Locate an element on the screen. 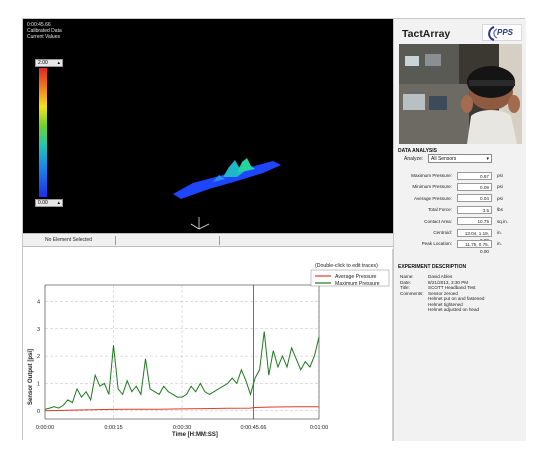 Image resolution: width=540 pixels, height=450 pixels. legend-label: Maximum Pressure is located at coordinates (357, 284).